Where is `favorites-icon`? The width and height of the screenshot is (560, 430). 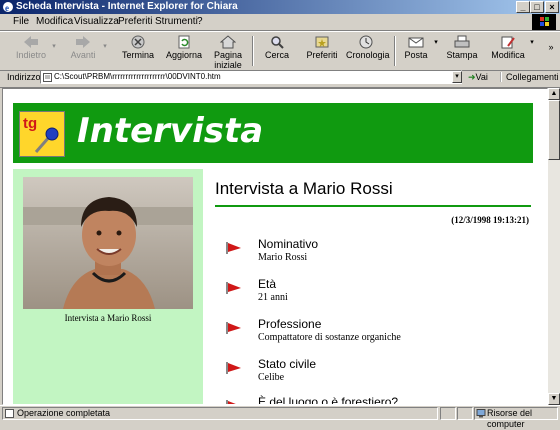
favorites-icon is located at coordinates (322, 42).